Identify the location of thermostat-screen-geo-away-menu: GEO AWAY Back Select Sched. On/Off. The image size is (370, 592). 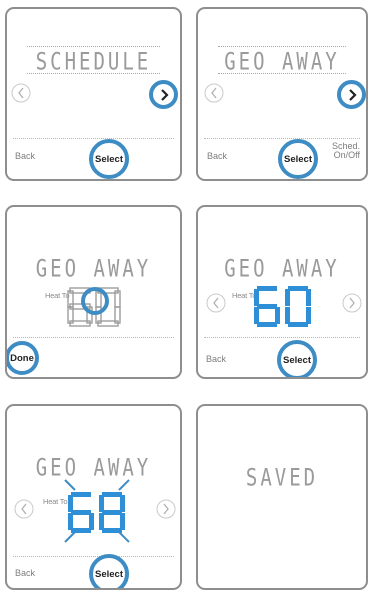
(282, 94).